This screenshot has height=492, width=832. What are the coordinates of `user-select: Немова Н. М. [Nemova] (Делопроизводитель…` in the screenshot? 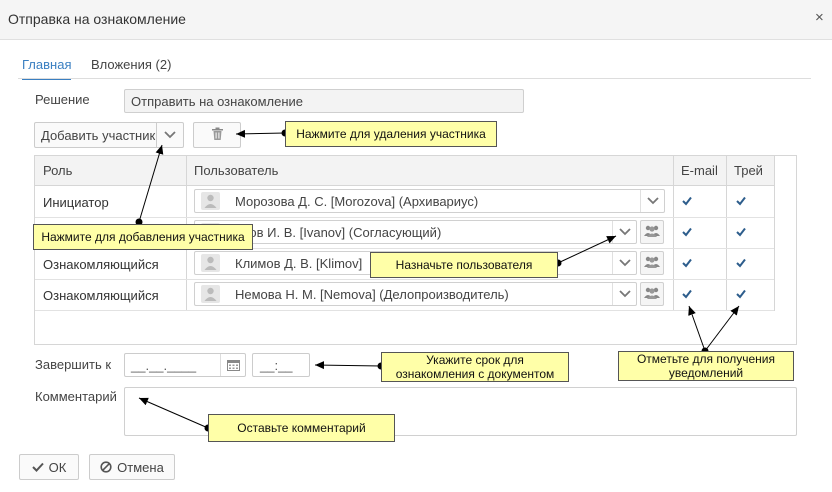 It's located at (415, 294).